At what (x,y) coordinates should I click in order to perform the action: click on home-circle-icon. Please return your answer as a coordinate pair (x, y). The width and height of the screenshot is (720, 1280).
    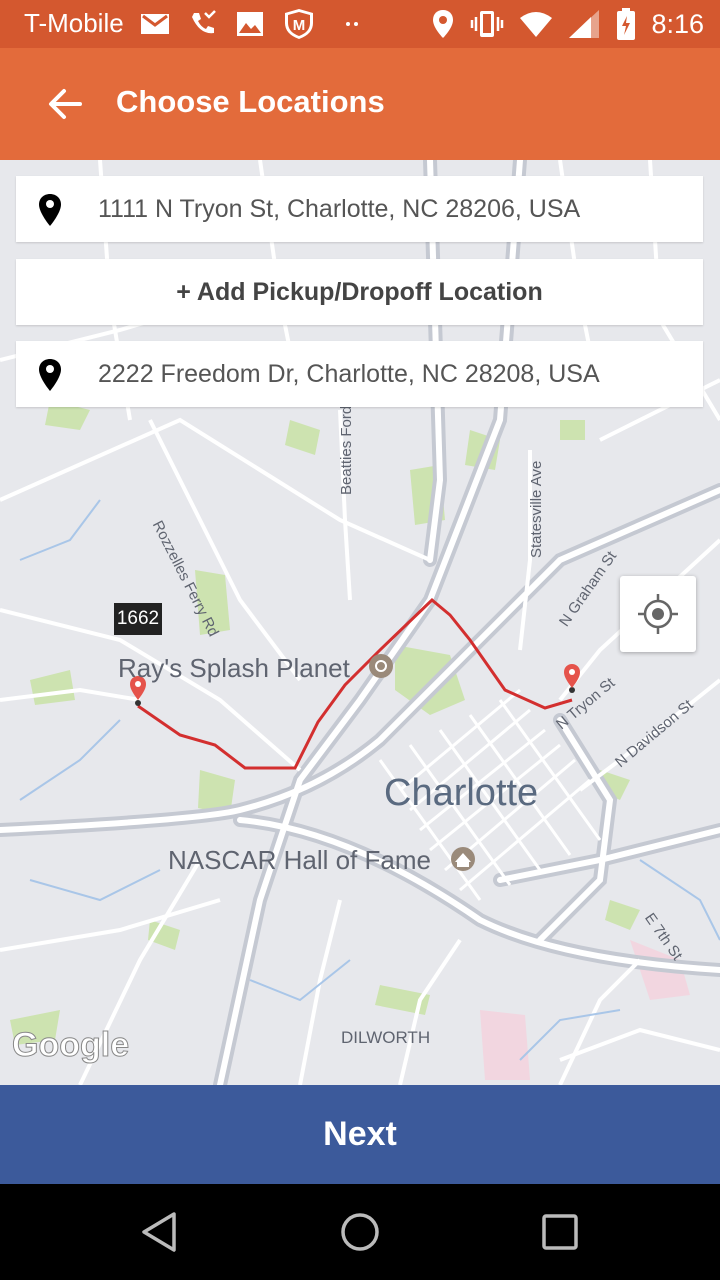
    Looking at the image, I should click on (360, 1232).